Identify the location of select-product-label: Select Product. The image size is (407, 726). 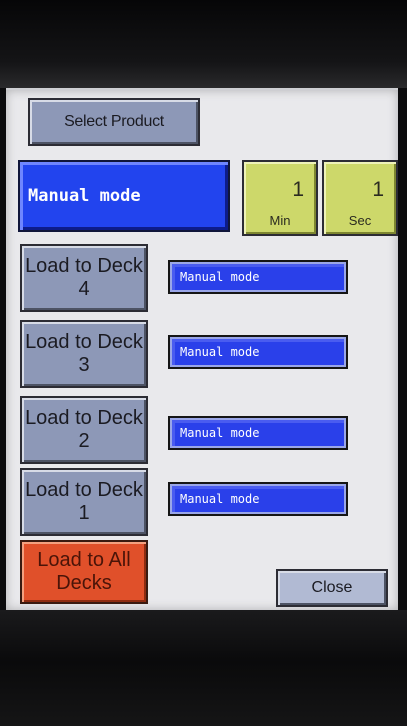
(114, 121).